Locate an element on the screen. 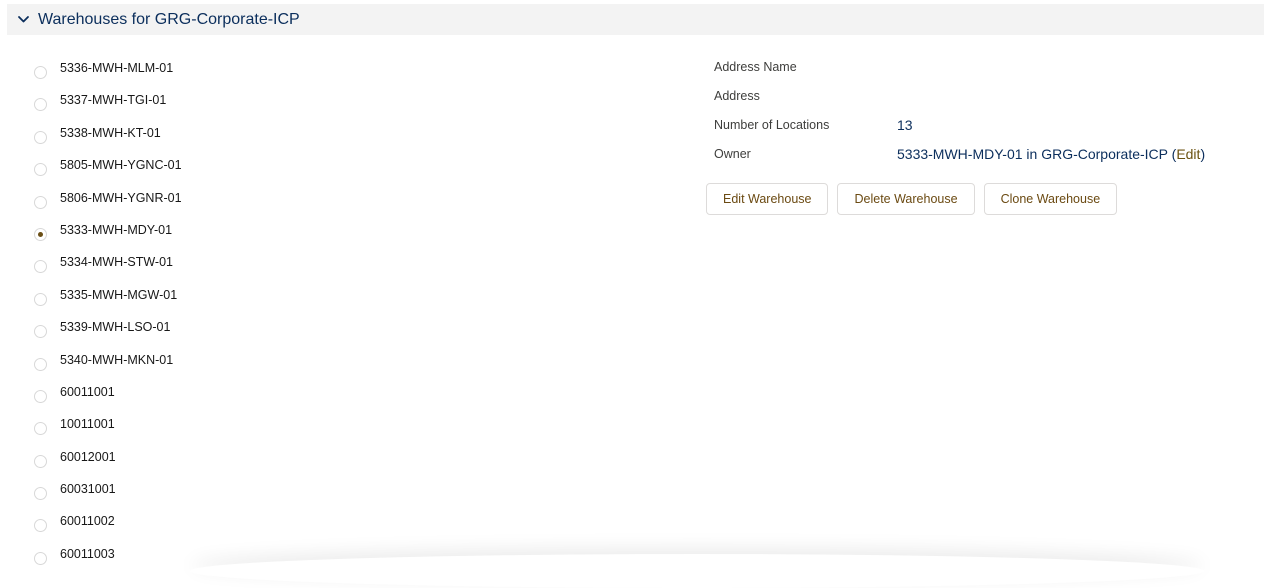 This screenshot has height=588, width=1264. locations-value: 13 is located at coordinates (905, 124).